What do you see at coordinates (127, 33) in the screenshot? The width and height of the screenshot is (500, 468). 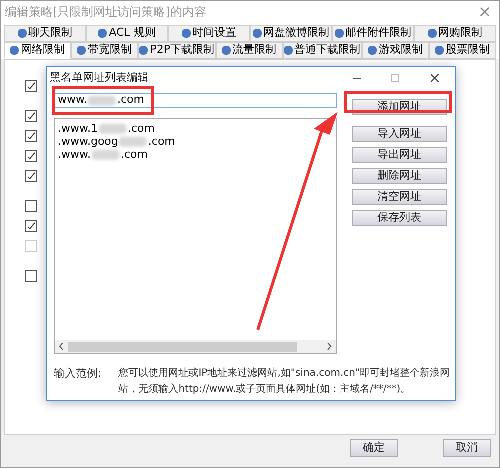 I see `tab: ACL 规则` at bounding box center [127, 33].